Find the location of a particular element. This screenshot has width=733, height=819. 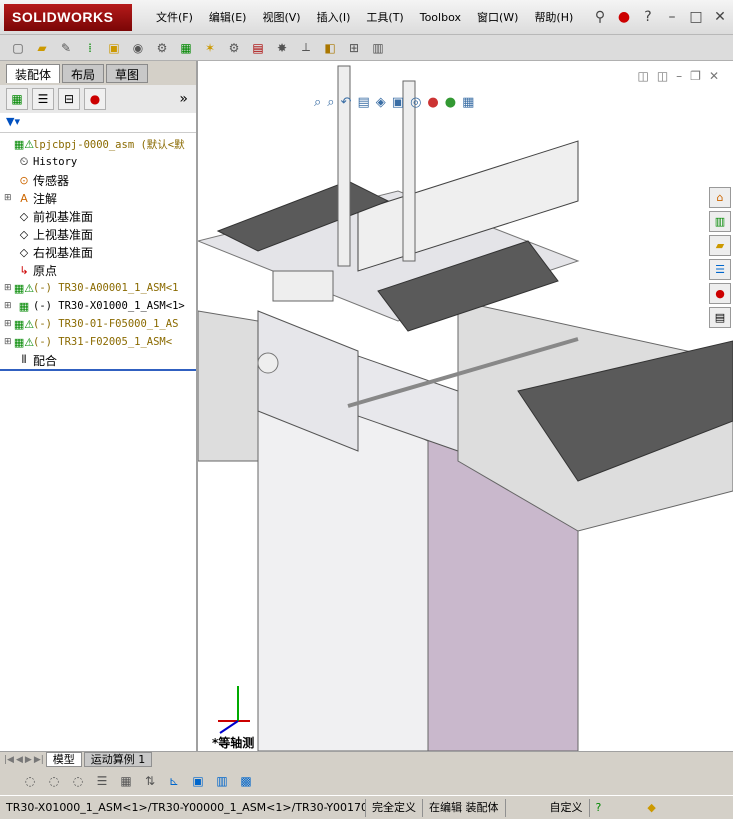

tab-scroll-last-icon: ▶| is located at coordinates (39, 760).